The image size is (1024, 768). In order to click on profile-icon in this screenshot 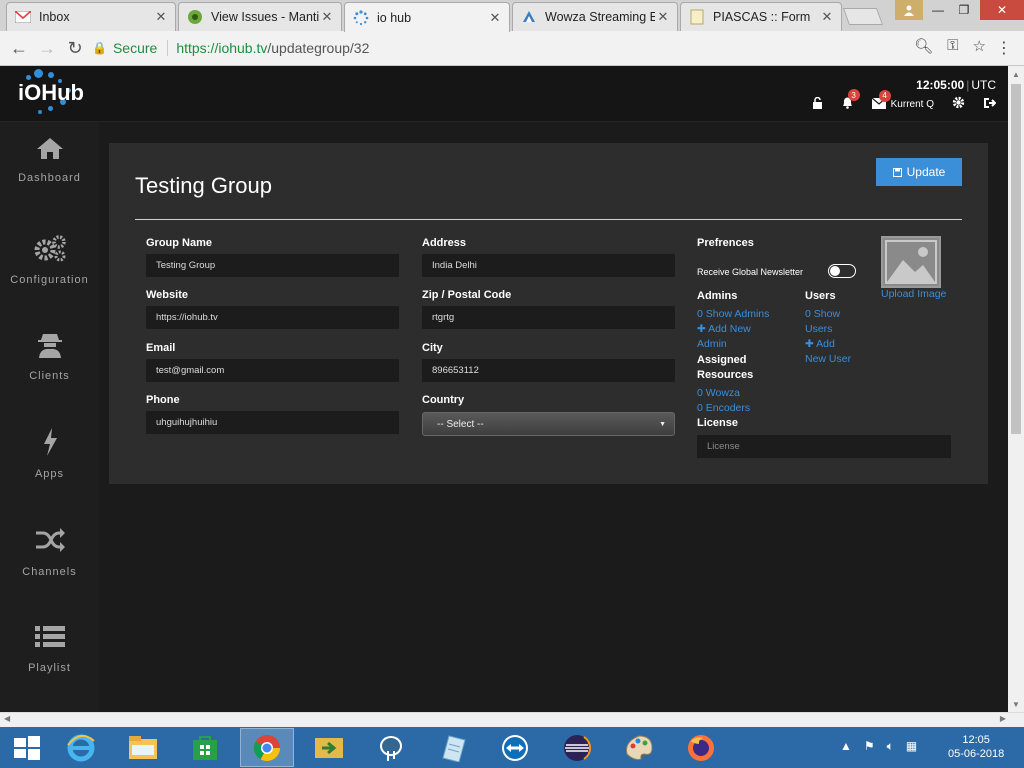, I will do `click(909, 10)`.